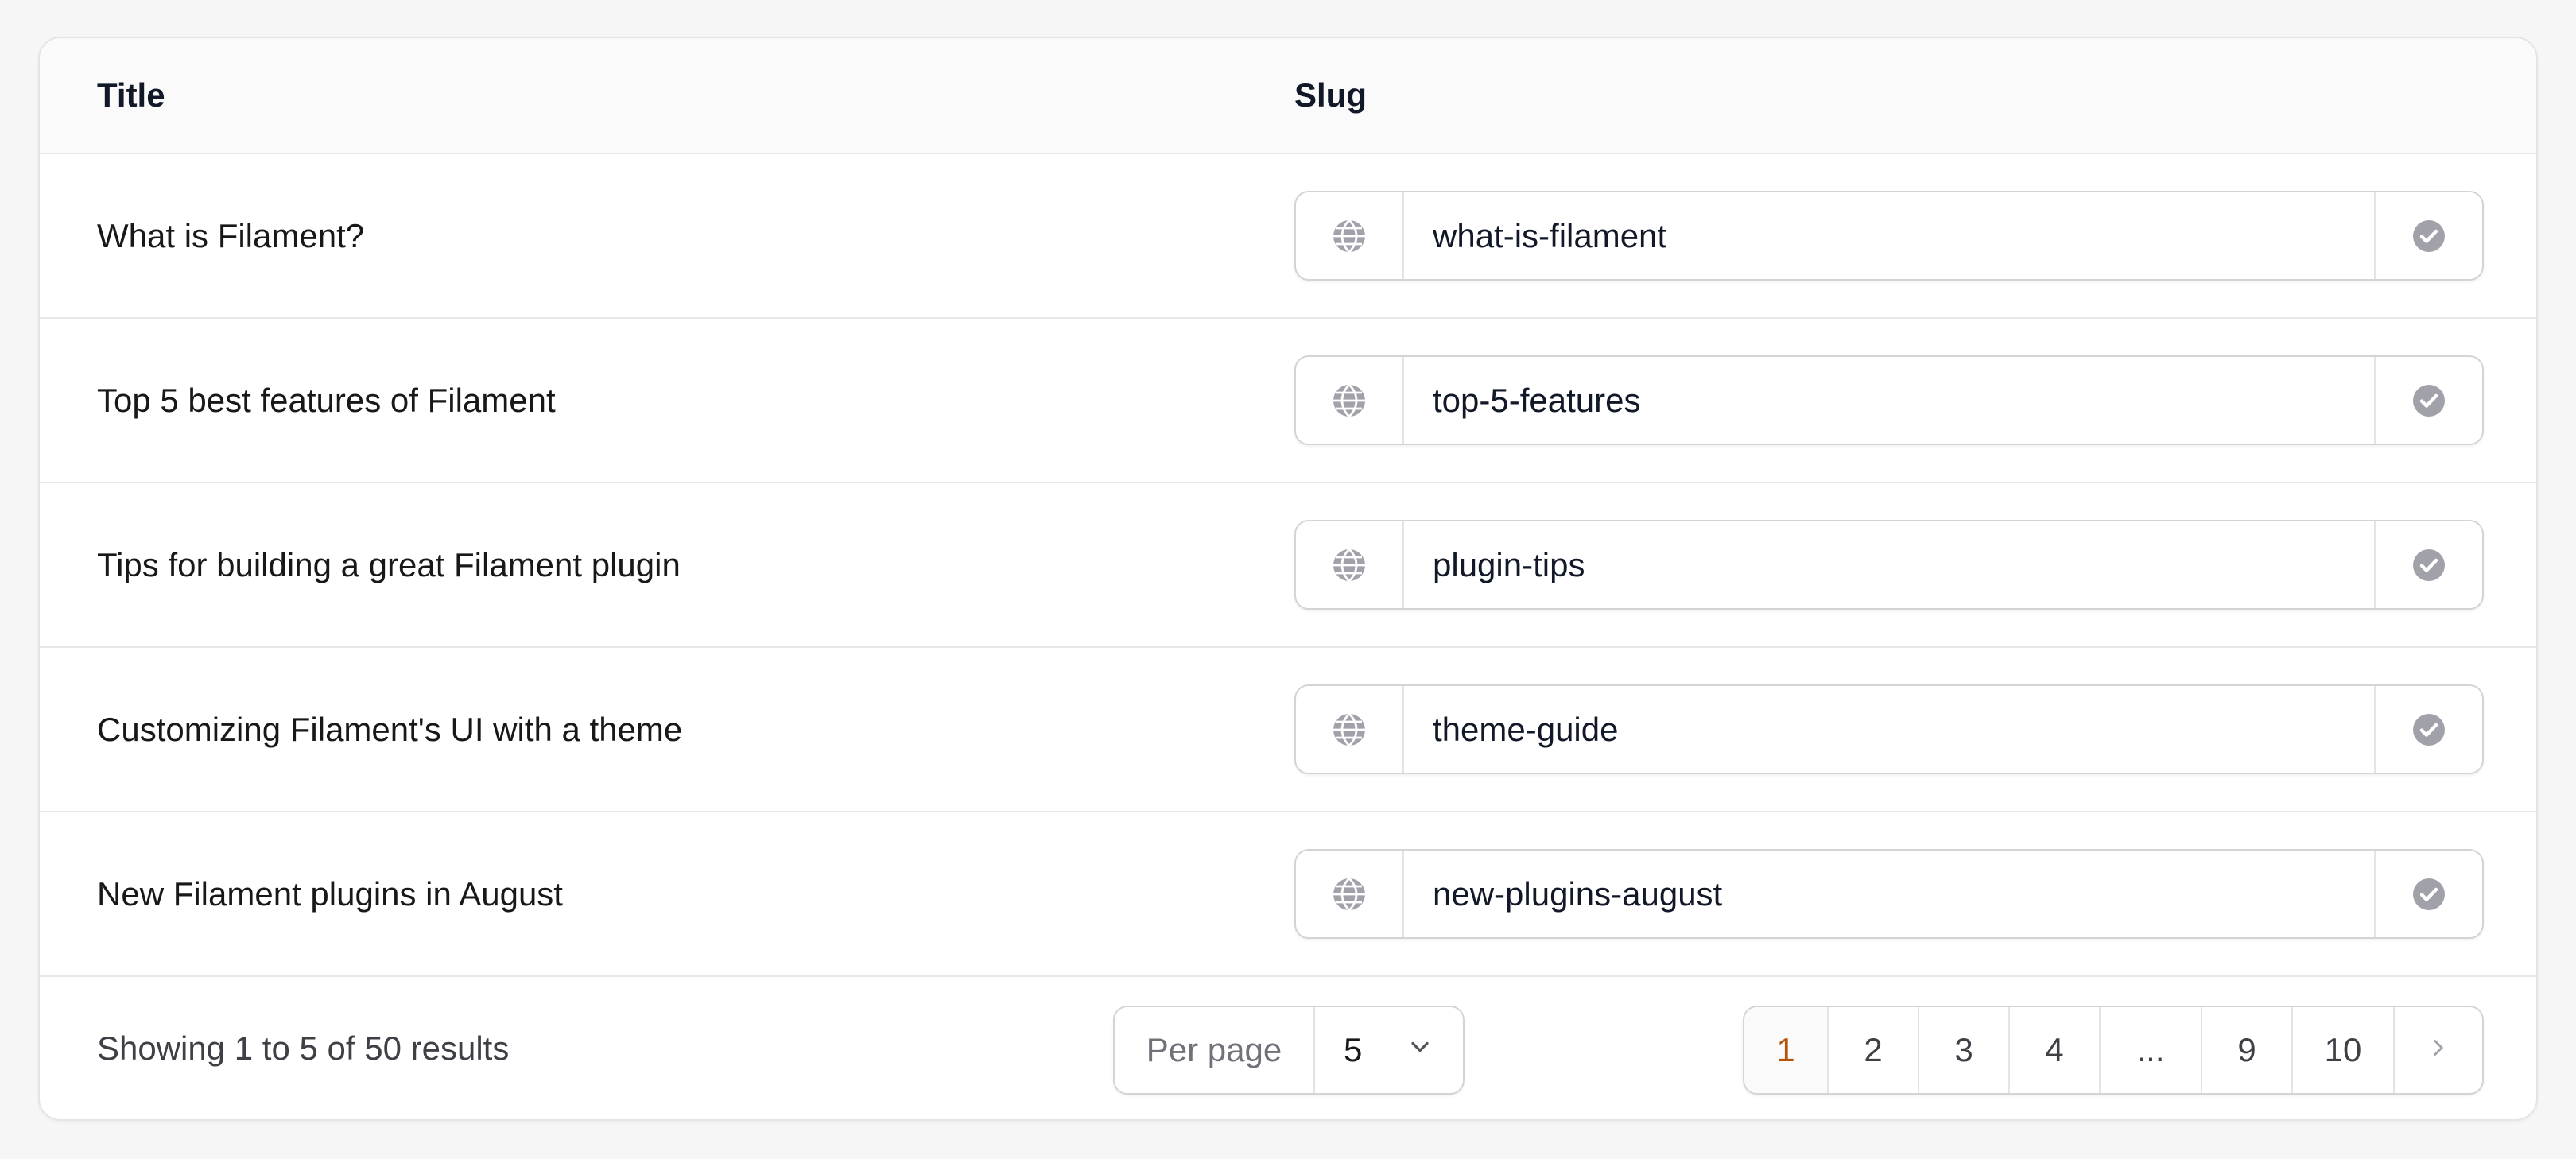 The width and height of the screenshot is (2576, 1159). I want to click on page-button-2: 2, so click(1872, 1050).